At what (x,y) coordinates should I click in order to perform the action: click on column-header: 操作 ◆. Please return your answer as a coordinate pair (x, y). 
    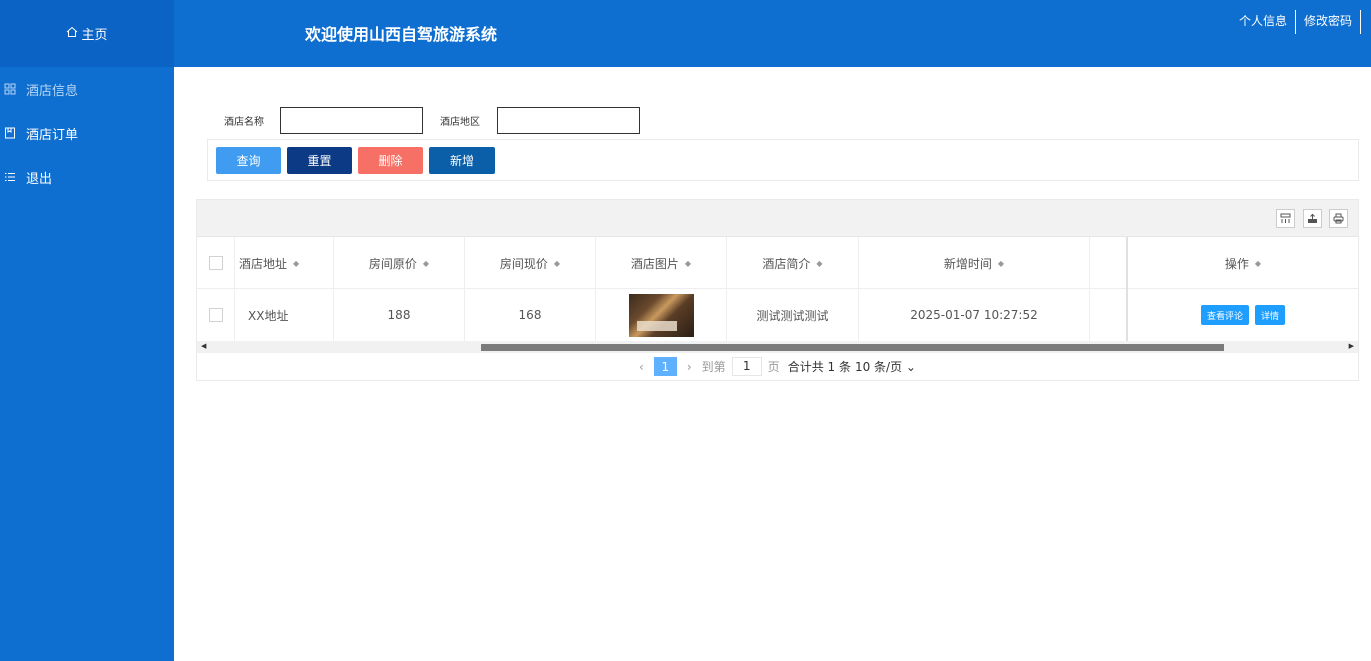
    Looking at the image, I should click on (1243, 263).